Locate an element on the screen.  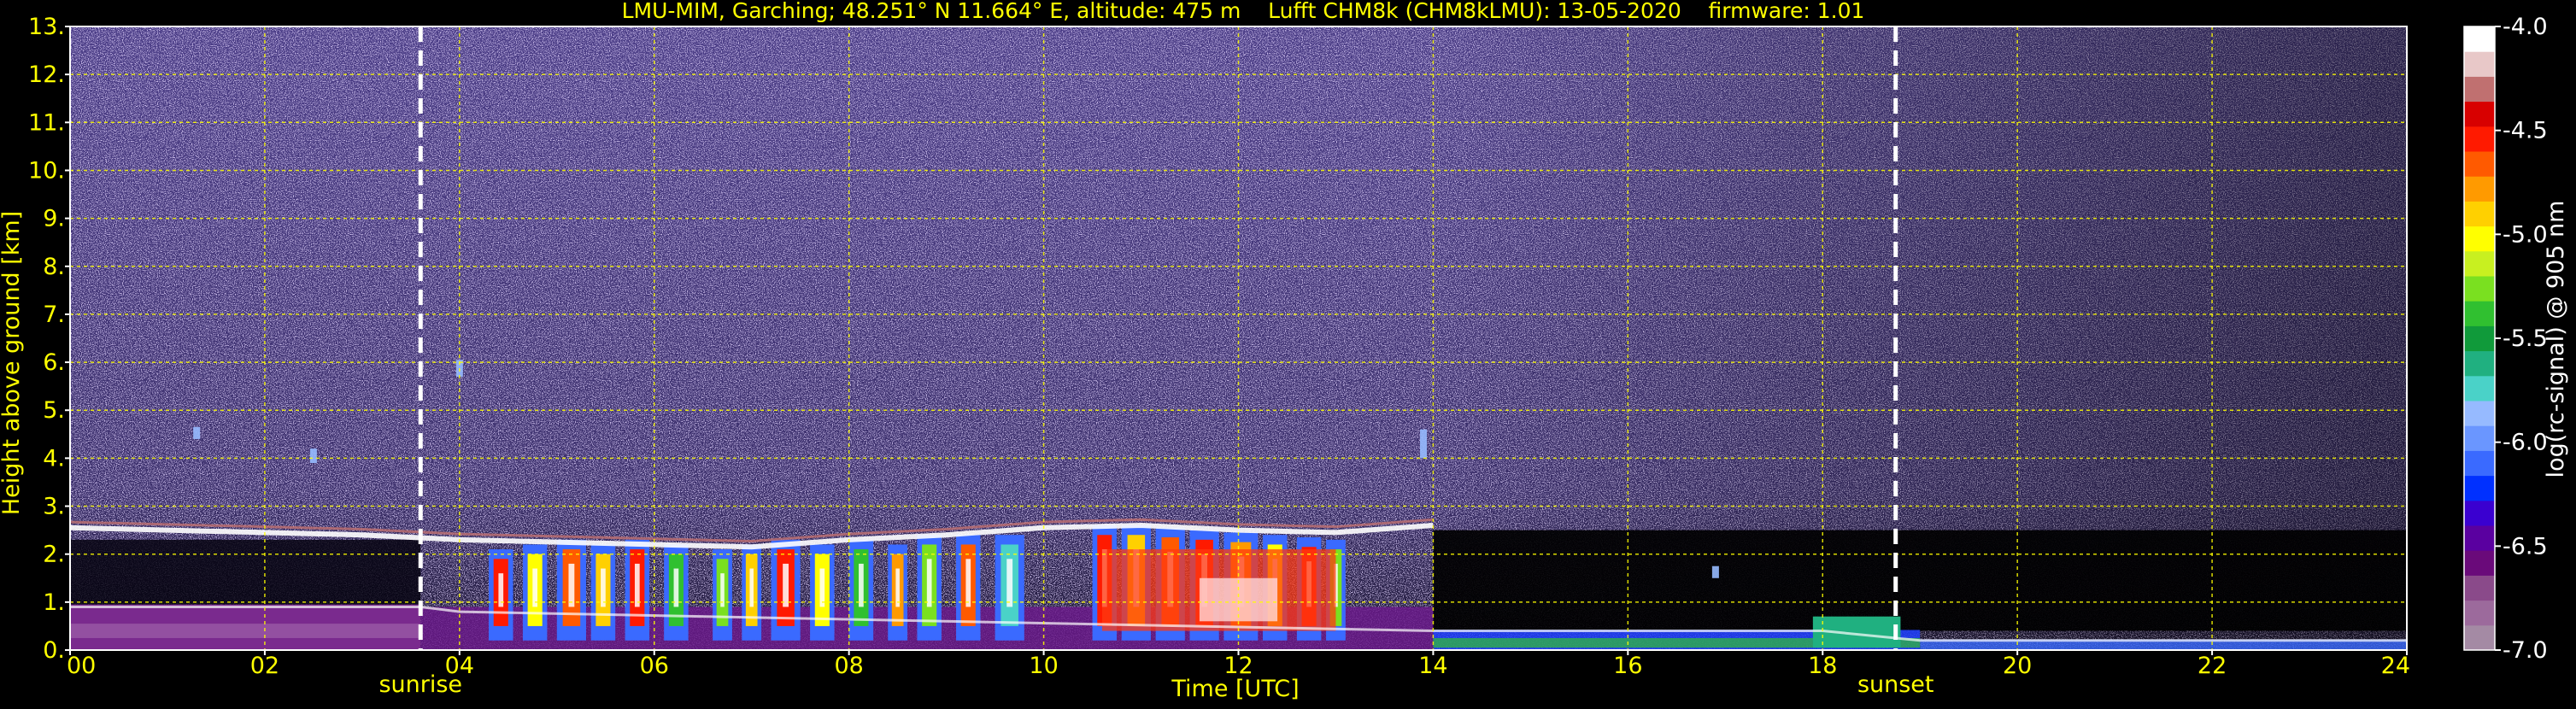
y-tick-label: 5. is located at coordinates (54, 410).